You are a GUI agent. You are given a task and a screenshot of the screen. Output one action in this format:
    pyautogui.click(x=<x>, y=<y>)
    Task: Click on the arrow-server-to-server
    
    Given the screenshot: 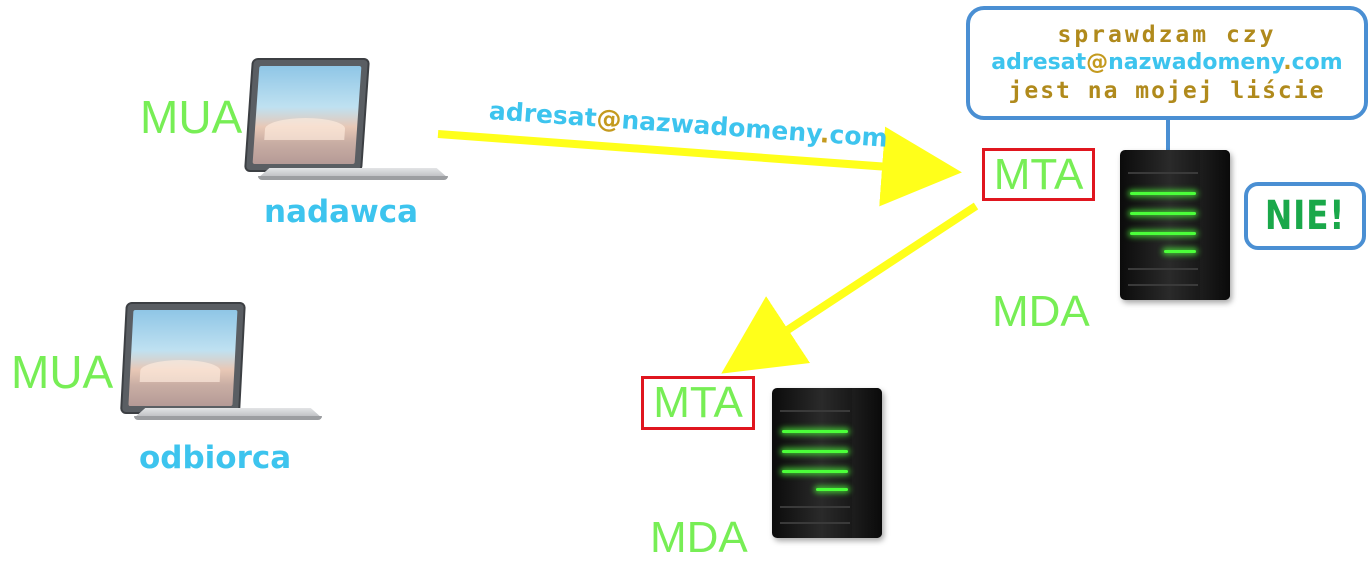 What is the action you would take?
    pyautogui.click(x=850, y=288)
    